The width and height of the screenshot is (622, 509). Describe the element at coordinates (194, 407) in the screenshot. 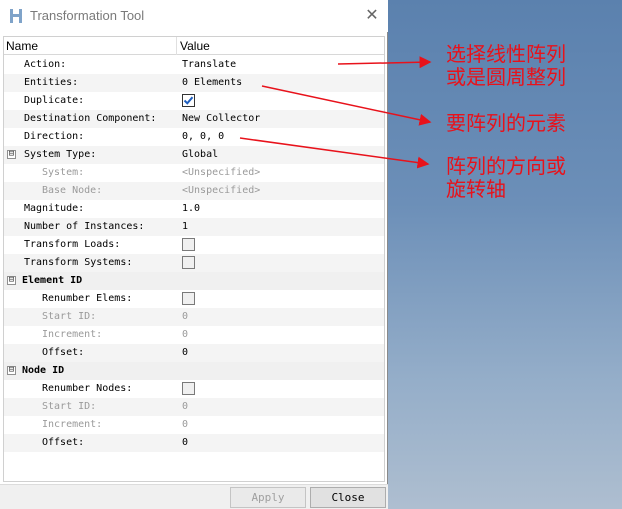

I see `row-node-start-id: Start ID: 0` at that location.